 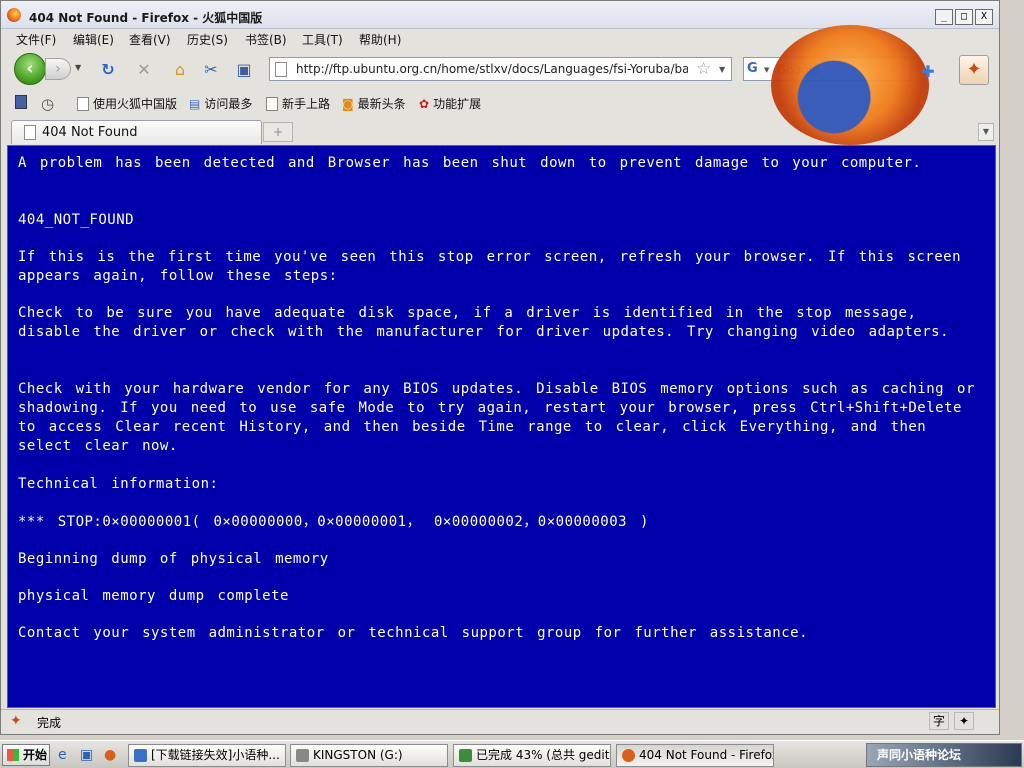 I want to click on bookmark-item: 新手上路, so click(x=298, y=103).